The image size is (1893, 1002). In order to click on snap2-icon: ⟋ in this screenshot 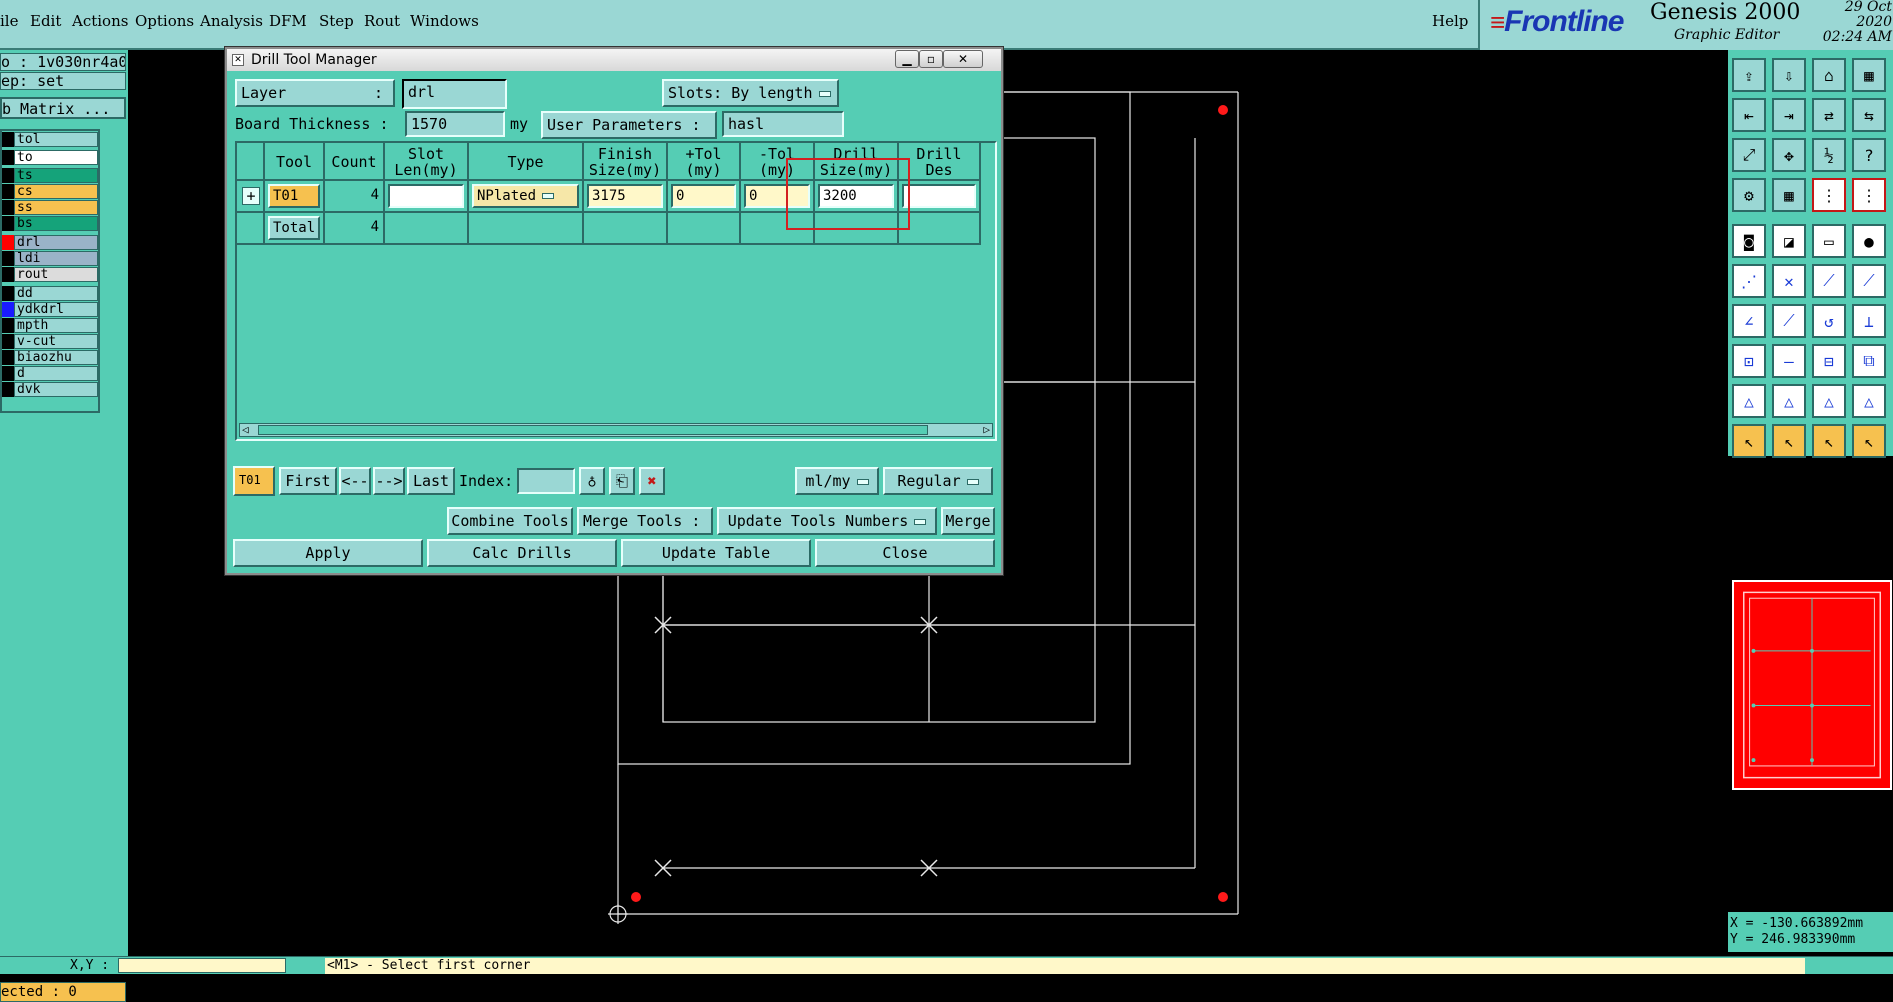, I will do `click(1869, 281)`.